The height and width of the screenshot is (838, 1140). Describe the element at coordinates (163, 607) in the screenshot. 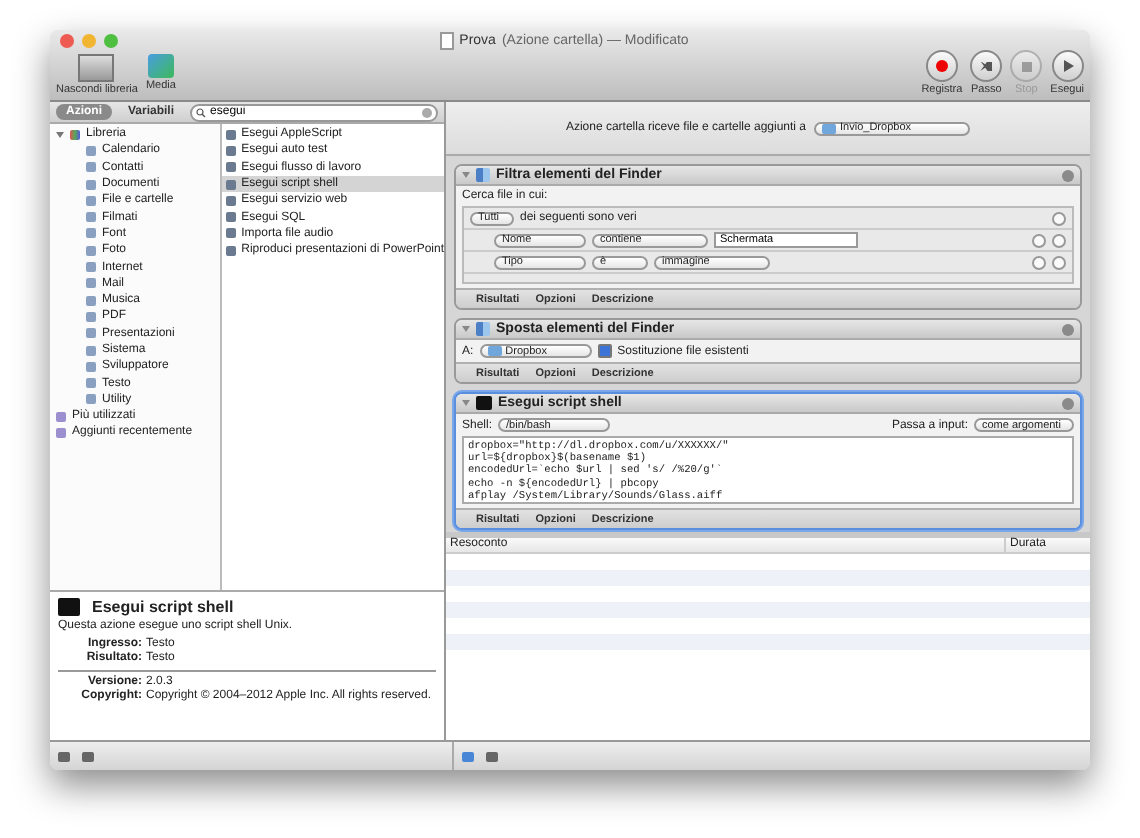

I see `description-title: Esegui script shell` at that location.